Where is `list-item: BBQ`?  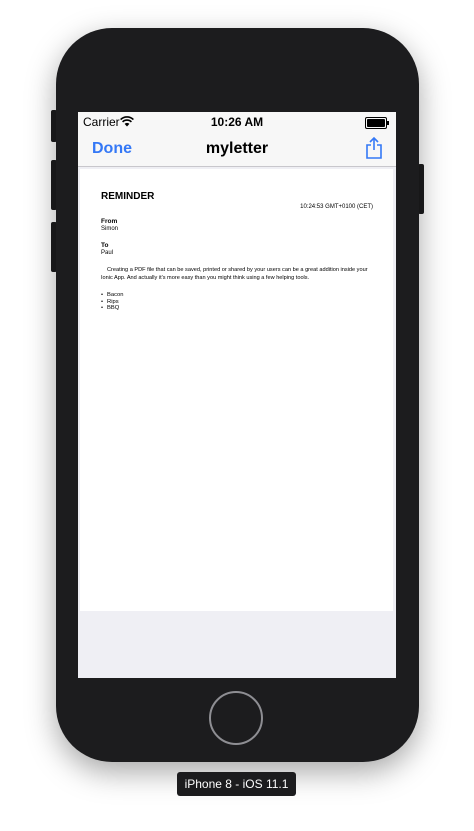
list-item: BBQ is located at coordinates (112, 308).